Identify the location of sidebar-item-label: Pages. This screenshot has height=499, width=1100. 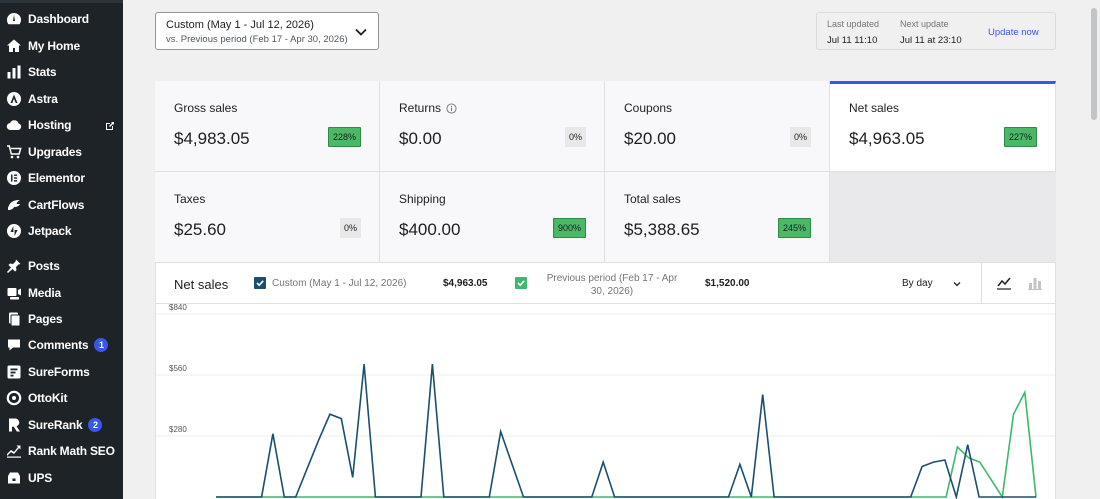
(45, 319).